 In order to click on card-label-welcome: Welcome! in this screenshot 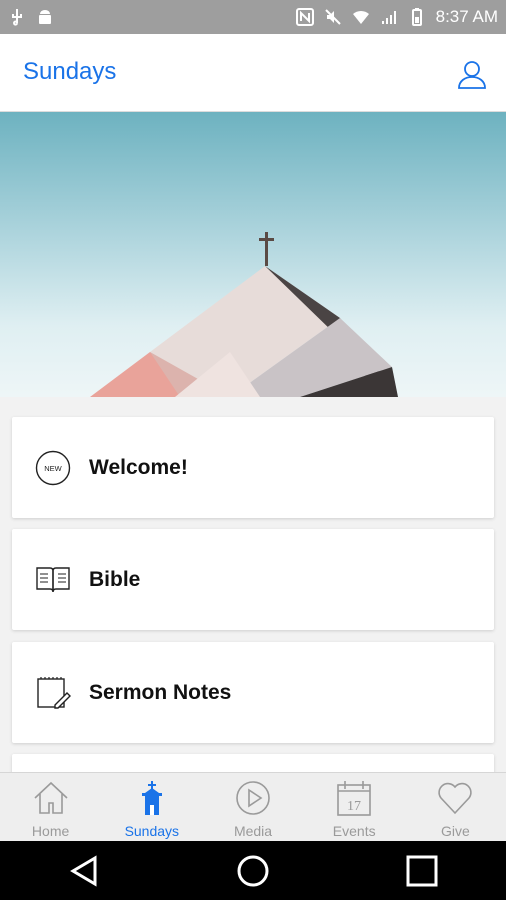, I will do `click(138, 467)`.